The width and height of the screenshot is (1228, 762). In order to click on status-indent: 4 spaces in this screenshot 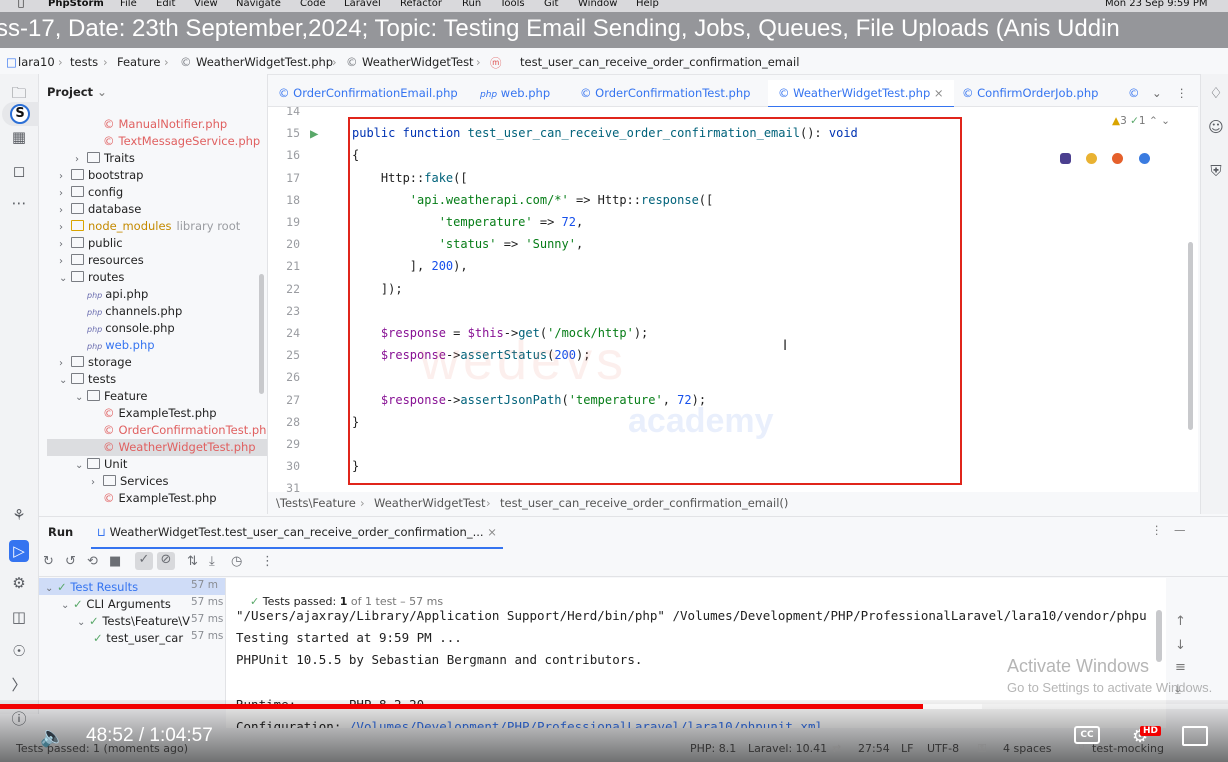, I will do `click(1027, 748)`.